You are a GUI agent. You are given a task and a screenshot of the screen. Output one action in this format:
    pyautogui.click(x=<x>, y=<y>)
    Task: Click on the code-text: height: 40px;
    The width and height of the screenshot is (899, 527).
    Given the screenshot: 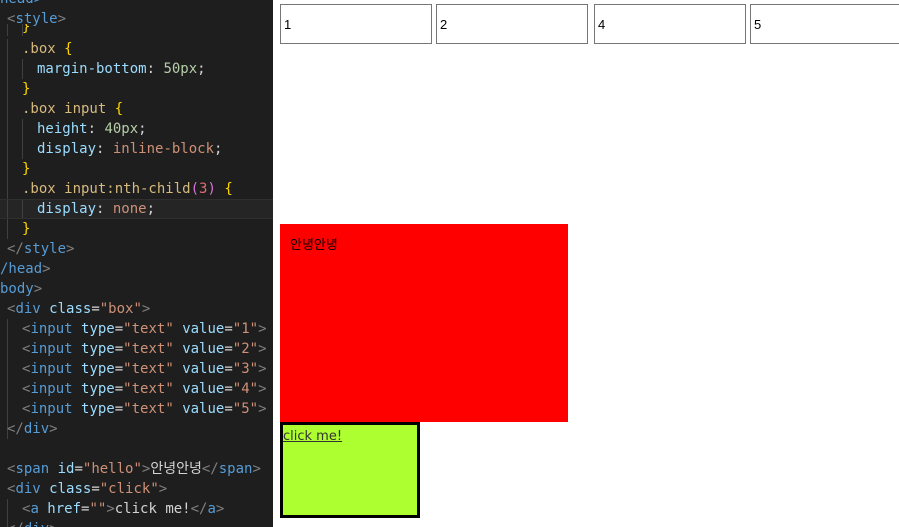 What is the action you would take?
    pyautogui.click(x=92, y=129)
    